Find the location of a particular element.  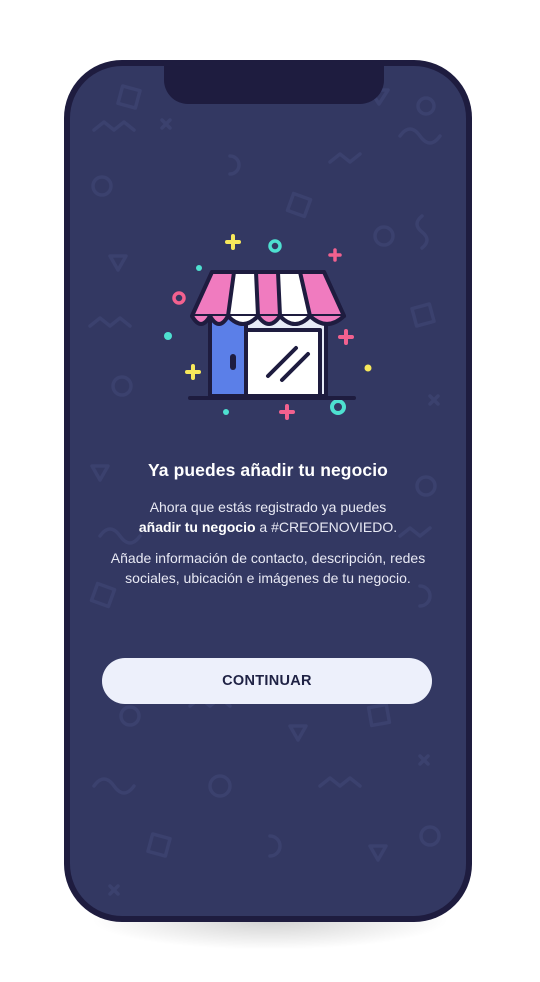

registration-message-end: a #CREOENOVIEDO. is located at coordinates (326, 527).